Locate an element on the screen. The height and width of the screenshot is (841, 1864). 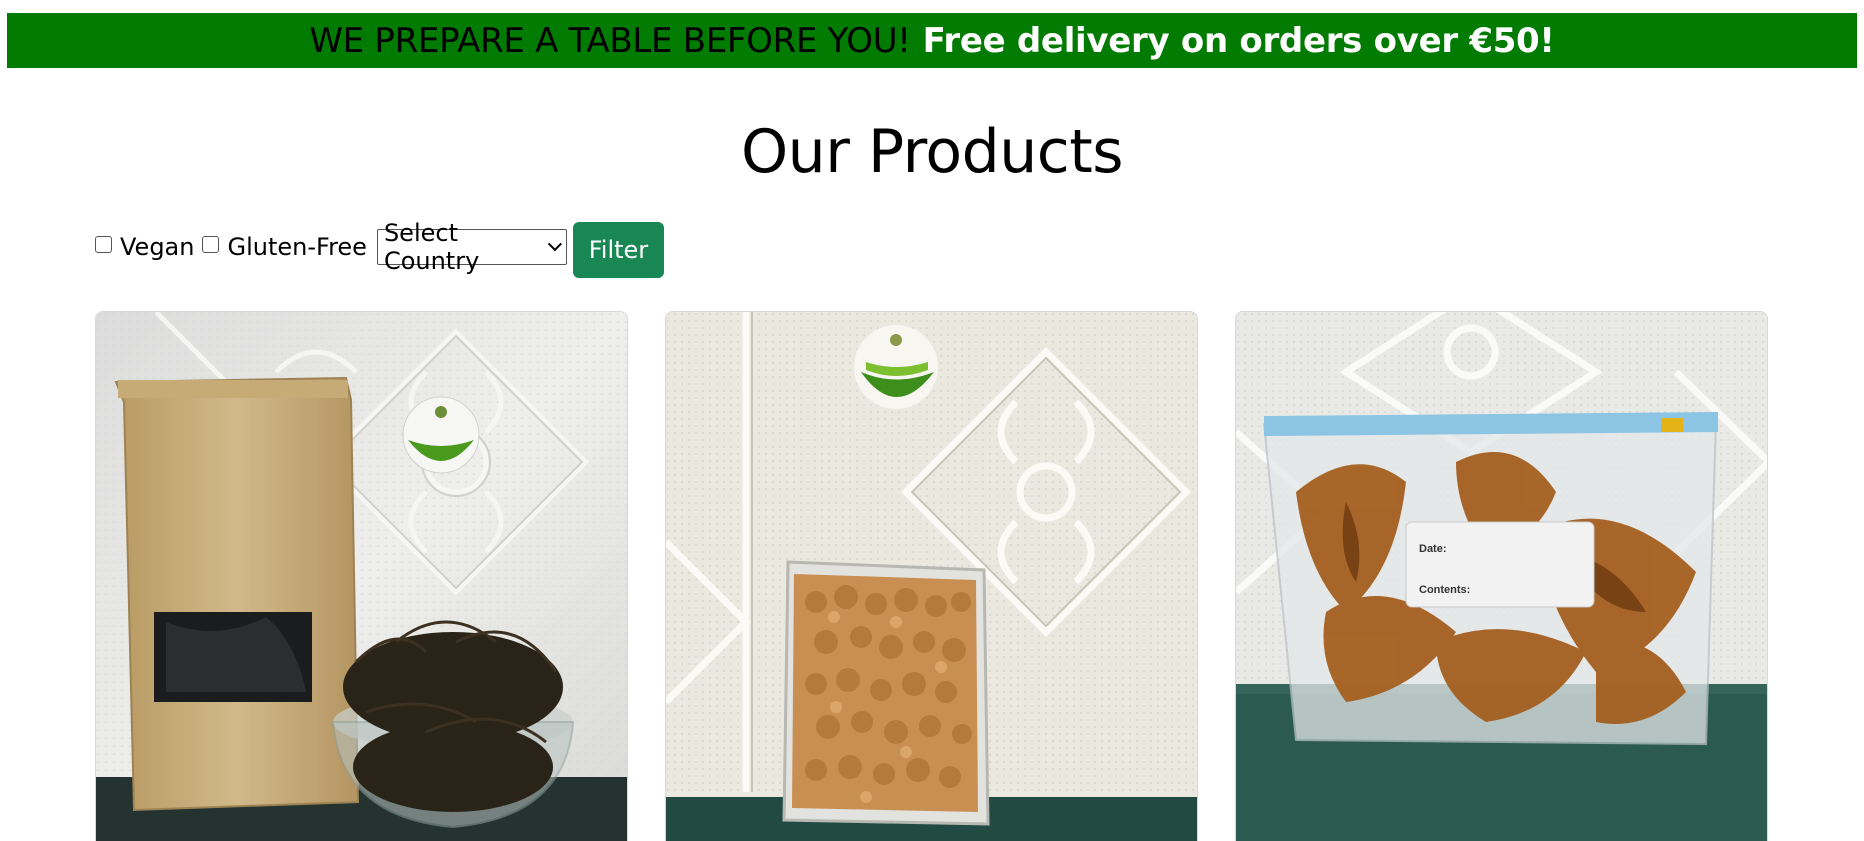
country-select: Select Country is located at coordinates (471, 247).